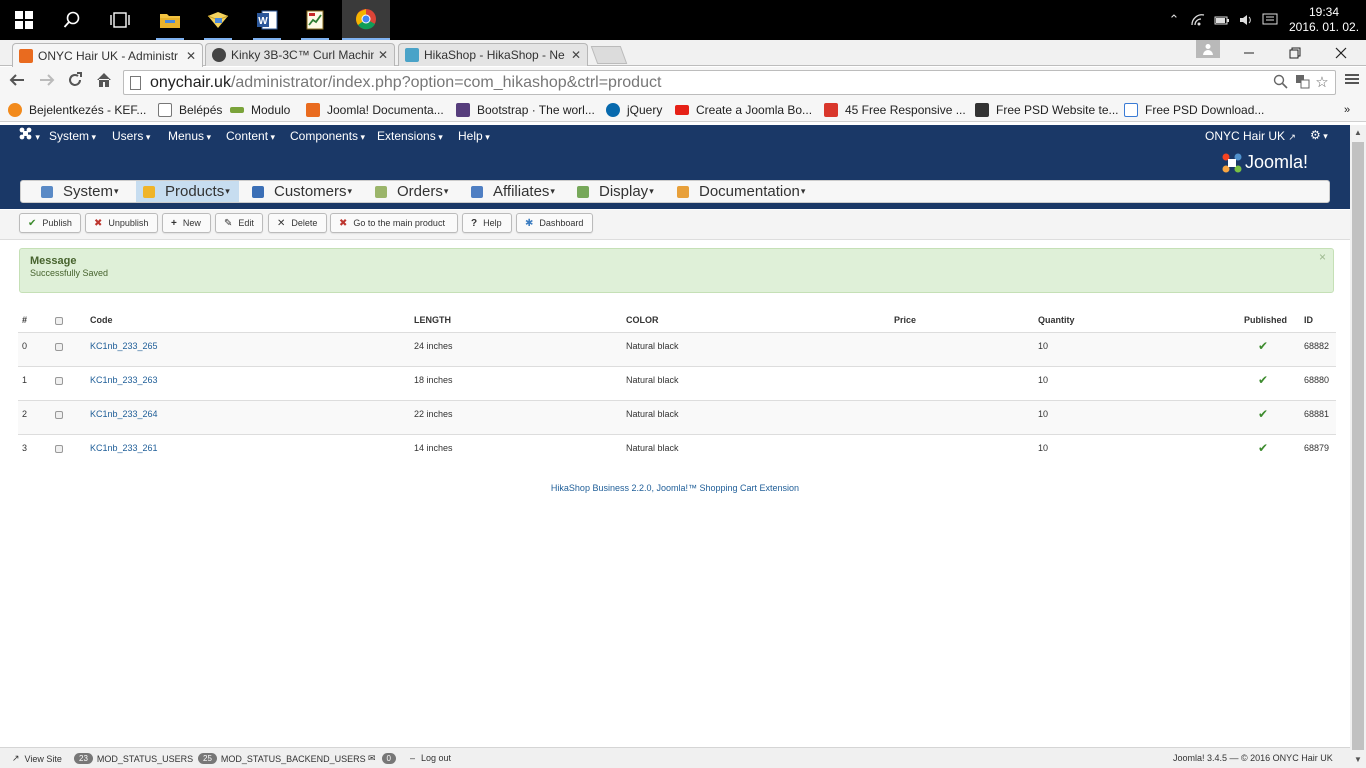 This screenshot has width=1366, height=768. What do you see at coordinates (187, 191) in the screenshot?
I see `hika-menu-products: Products ▾` at bounding box center [187, 191].